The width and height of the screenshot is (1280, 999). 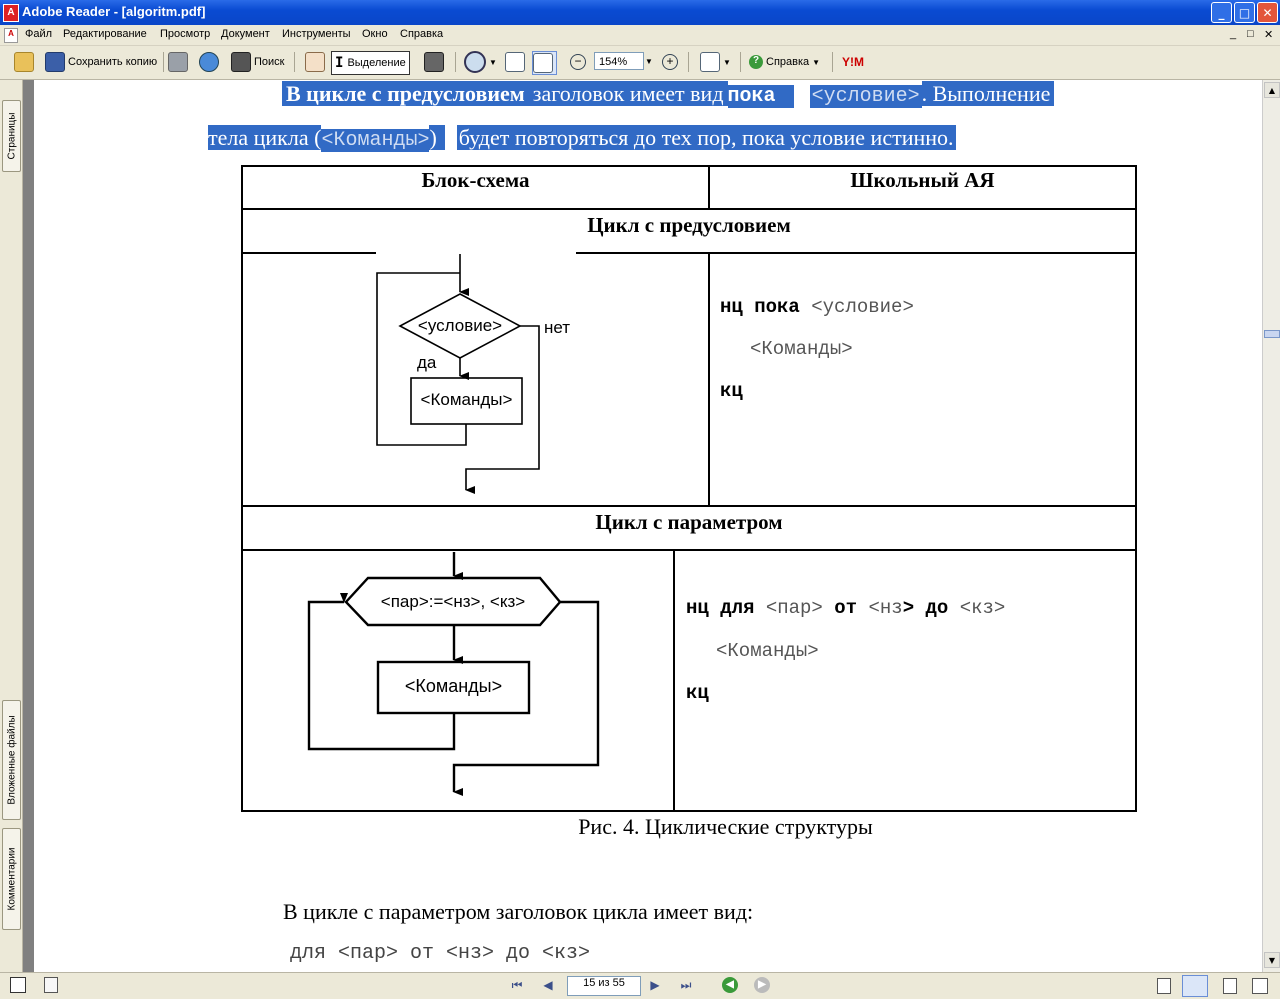 What do you see at coordinates (655, 985) in the screenshot?
I see `next-page-icon: ▶` at bounding box center [655, 985].